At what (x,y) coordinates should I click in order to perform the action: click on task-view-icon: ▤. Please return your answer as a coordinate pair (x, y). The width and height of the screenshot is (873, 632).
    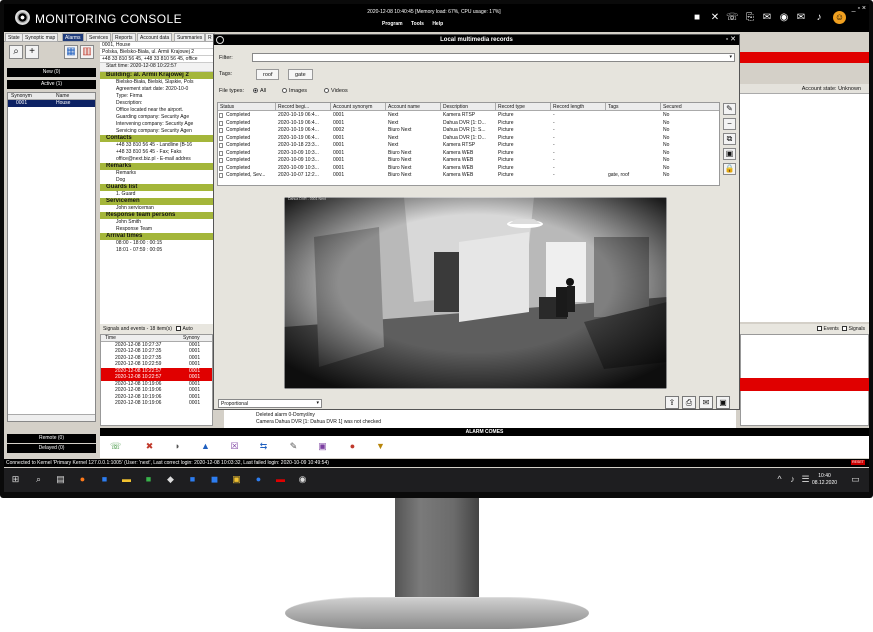
    Looking at the image, I should click on (60, 479).